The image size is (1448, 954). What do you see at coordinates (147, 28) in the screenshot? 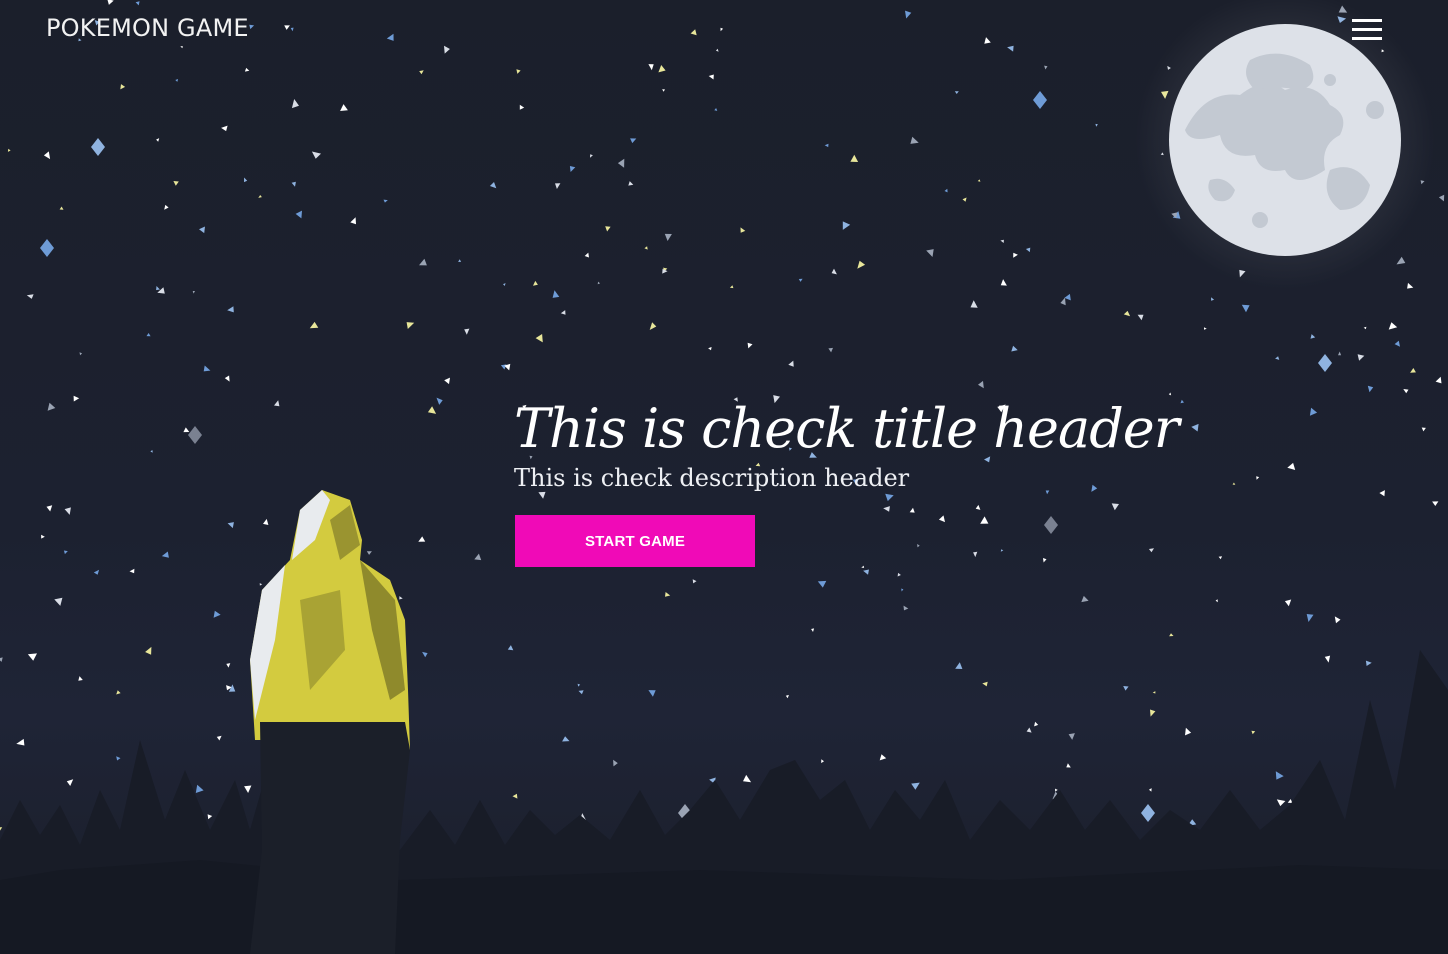
I see `brand-logo: POKEMON GAME` at bounding box center [147, 28].